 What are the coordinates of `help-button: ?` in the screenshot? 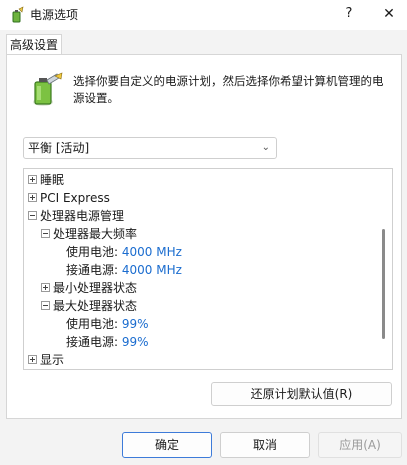 It's located at (349, 14).